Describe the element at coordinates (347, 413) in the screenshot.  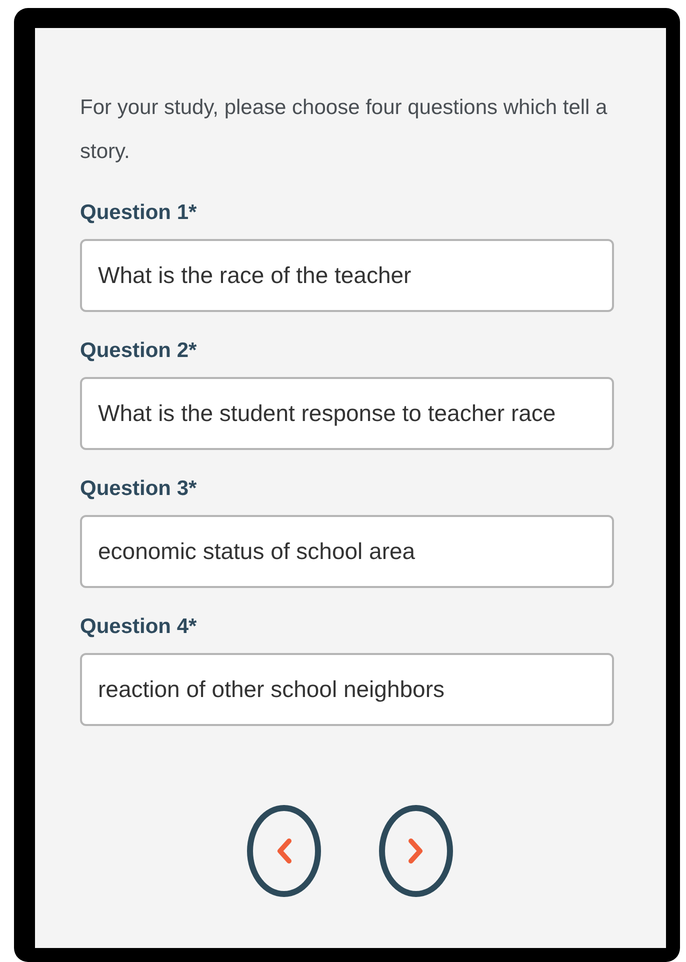
I see `question-input: What is the student response to teacher race` at that location.